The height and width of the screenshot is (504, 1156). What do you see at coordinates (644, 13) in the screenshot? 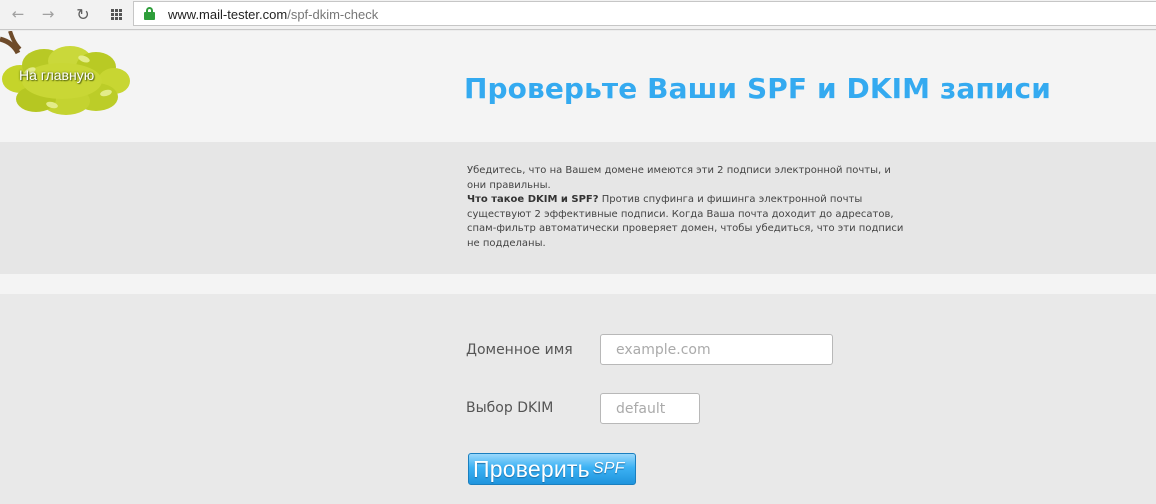
I see `address-bar: www.mail-tester.com/spf-dkim-check` at bounding box center [644, 13].